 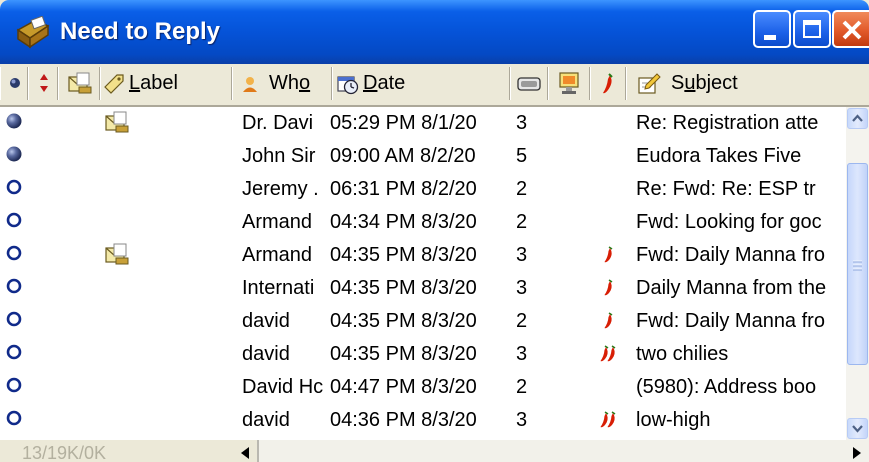 What do you see at coordinates (403, 222) in the screenshot?
I see `message-date: 04:34 PM 8/3/20` at bounding box center [403, 222].